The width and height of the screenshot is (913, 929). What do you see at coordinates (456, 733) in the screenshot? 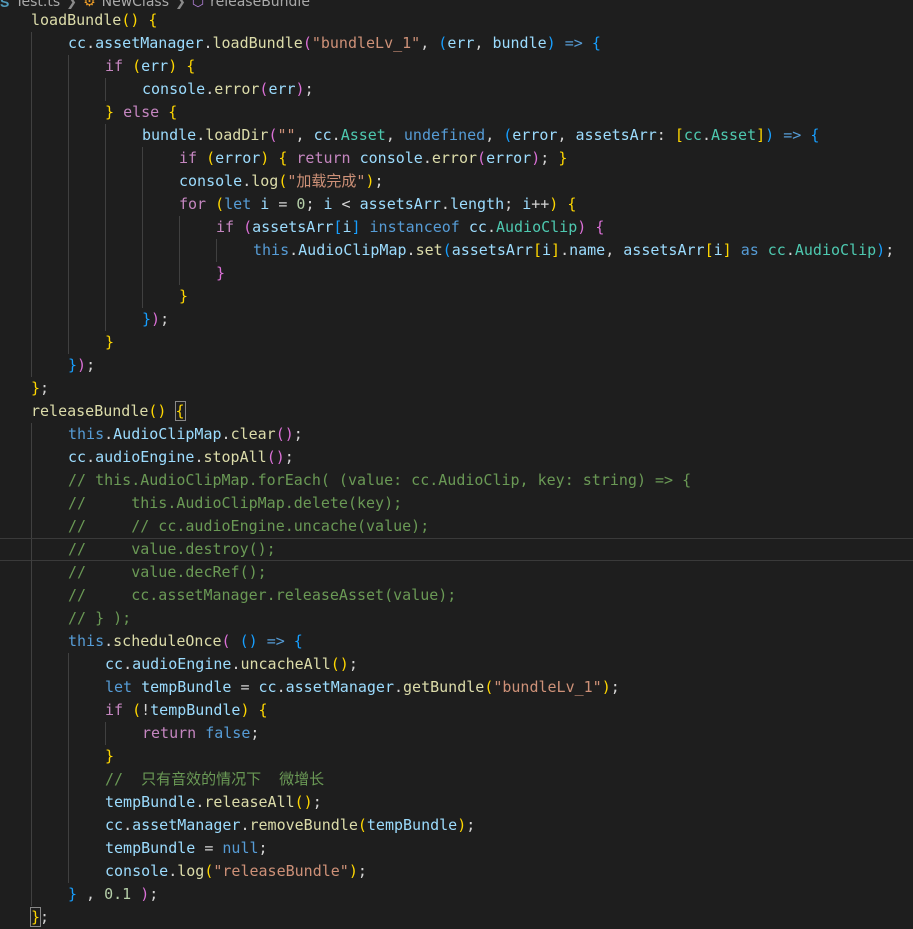
I see `code-line: return false;` at bounding box center [456, 733].